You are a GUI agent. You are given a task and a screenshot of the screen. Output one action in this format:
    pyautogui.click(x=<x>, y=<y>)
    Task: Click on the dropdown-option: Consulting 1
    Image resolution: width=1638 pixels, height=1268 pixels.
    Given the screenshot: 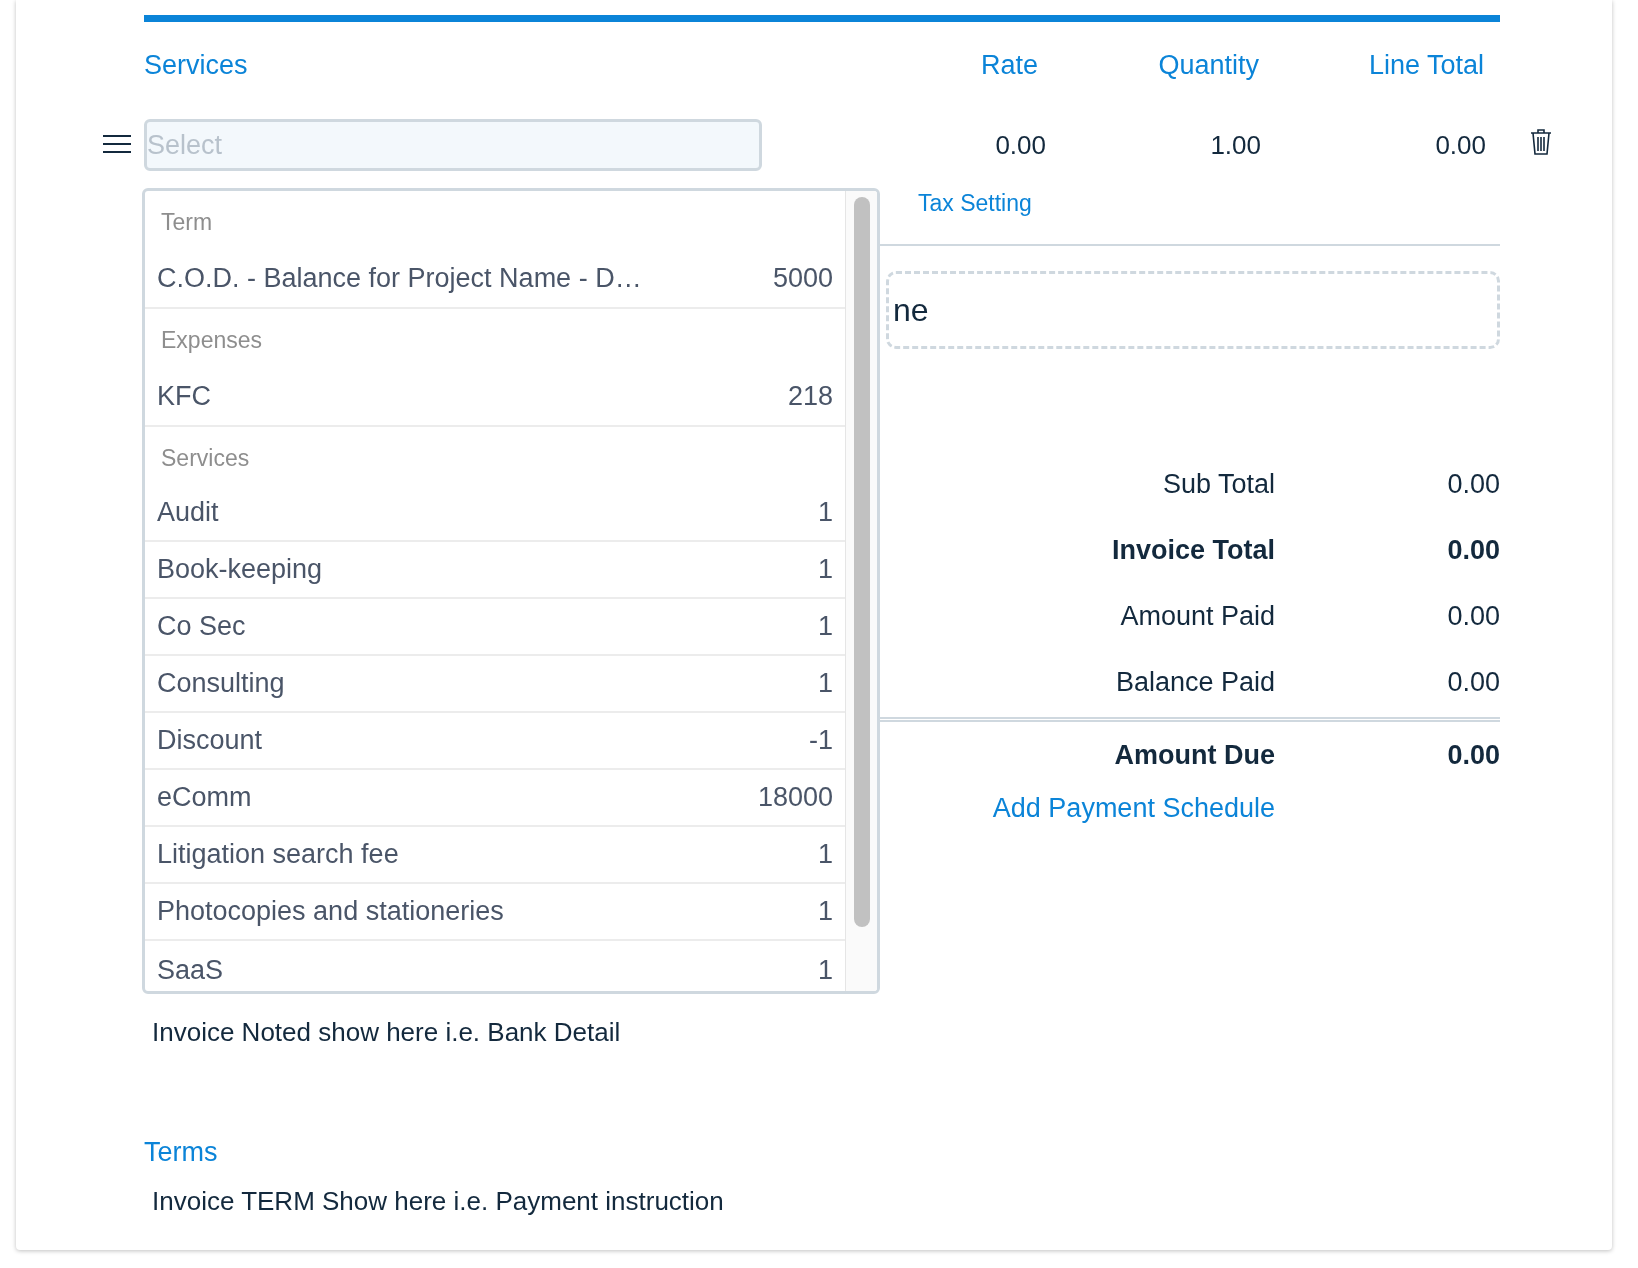 What is the action you would take?
    pyautogui.click(x=495, y=684)
    